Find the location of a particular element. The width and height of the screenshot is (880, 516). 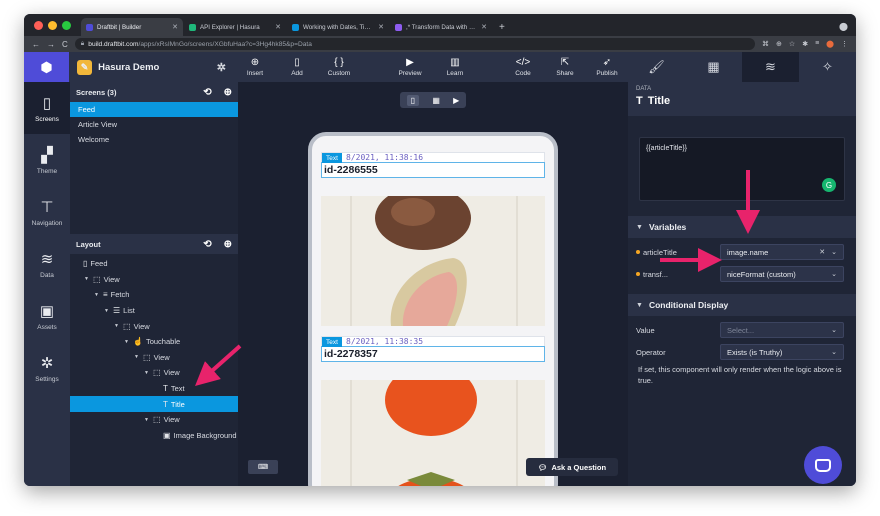

tab-label: ,* Transform Data with Custom is located at coordinates (441, 27).